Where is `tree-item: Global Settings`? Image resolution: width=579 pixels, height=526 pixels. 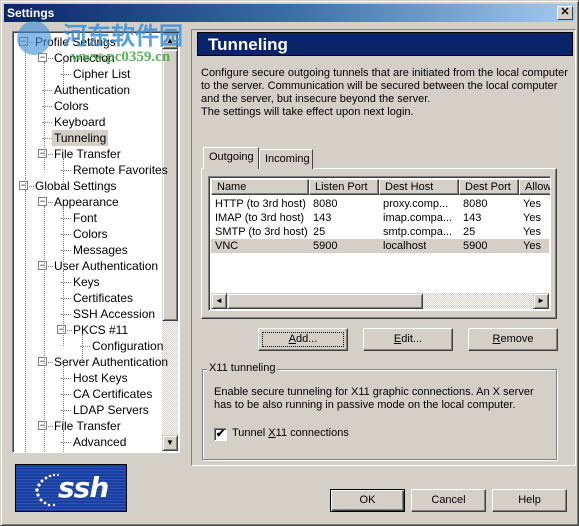 tree-item: Global Settings is located at coordinates (75, 186).